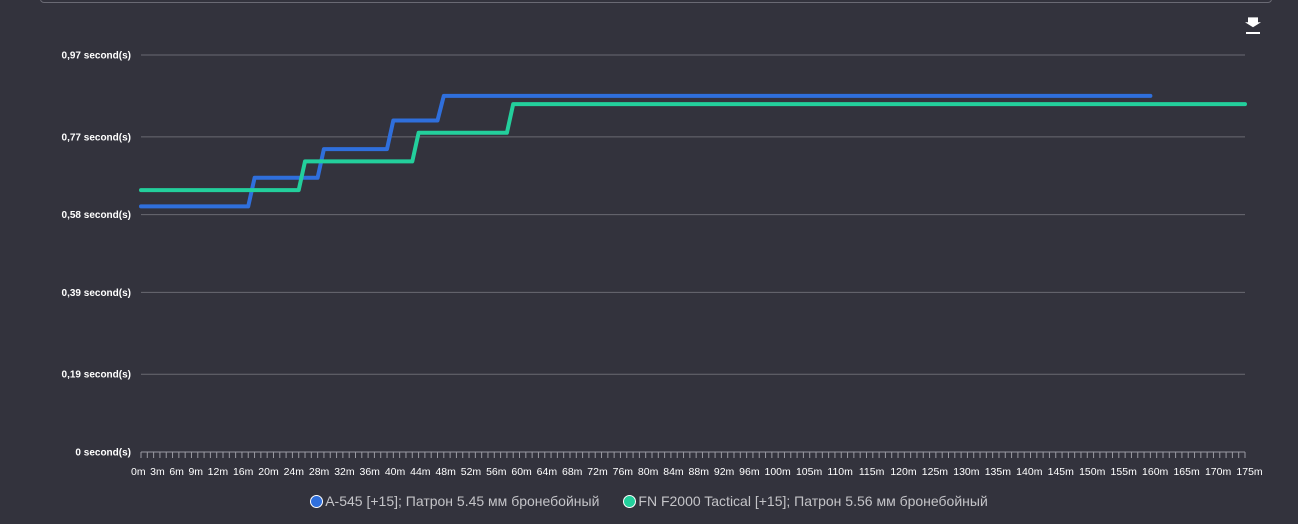 The width and height of the screenshot is (1298, 524). What do you see at coordinates (749, 472) in the screenshot?
I see `x-tick-label: 96m` at bounding box center [749, 472].